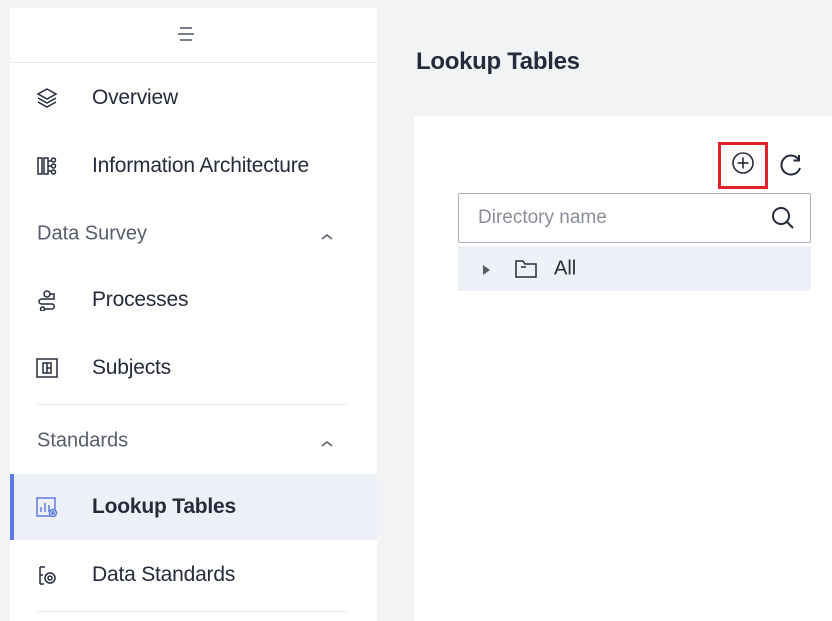  I want to click on folder-icon, so click(526, 269).